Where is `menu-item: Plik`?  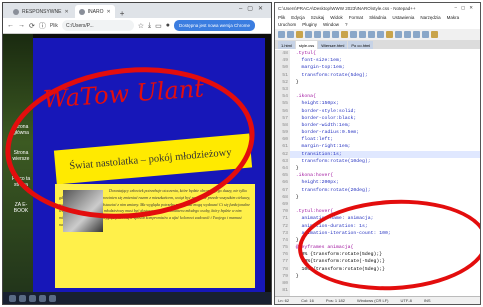 menu-item: Plik is located at coordinates (281, 17).